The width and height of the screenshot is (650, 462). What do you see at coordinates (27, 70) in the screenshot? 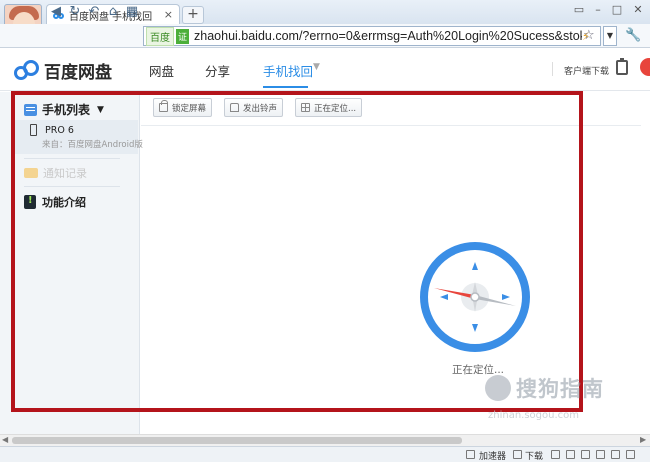
I see `cloud-logo-icon` at bounding box center [27, 70].